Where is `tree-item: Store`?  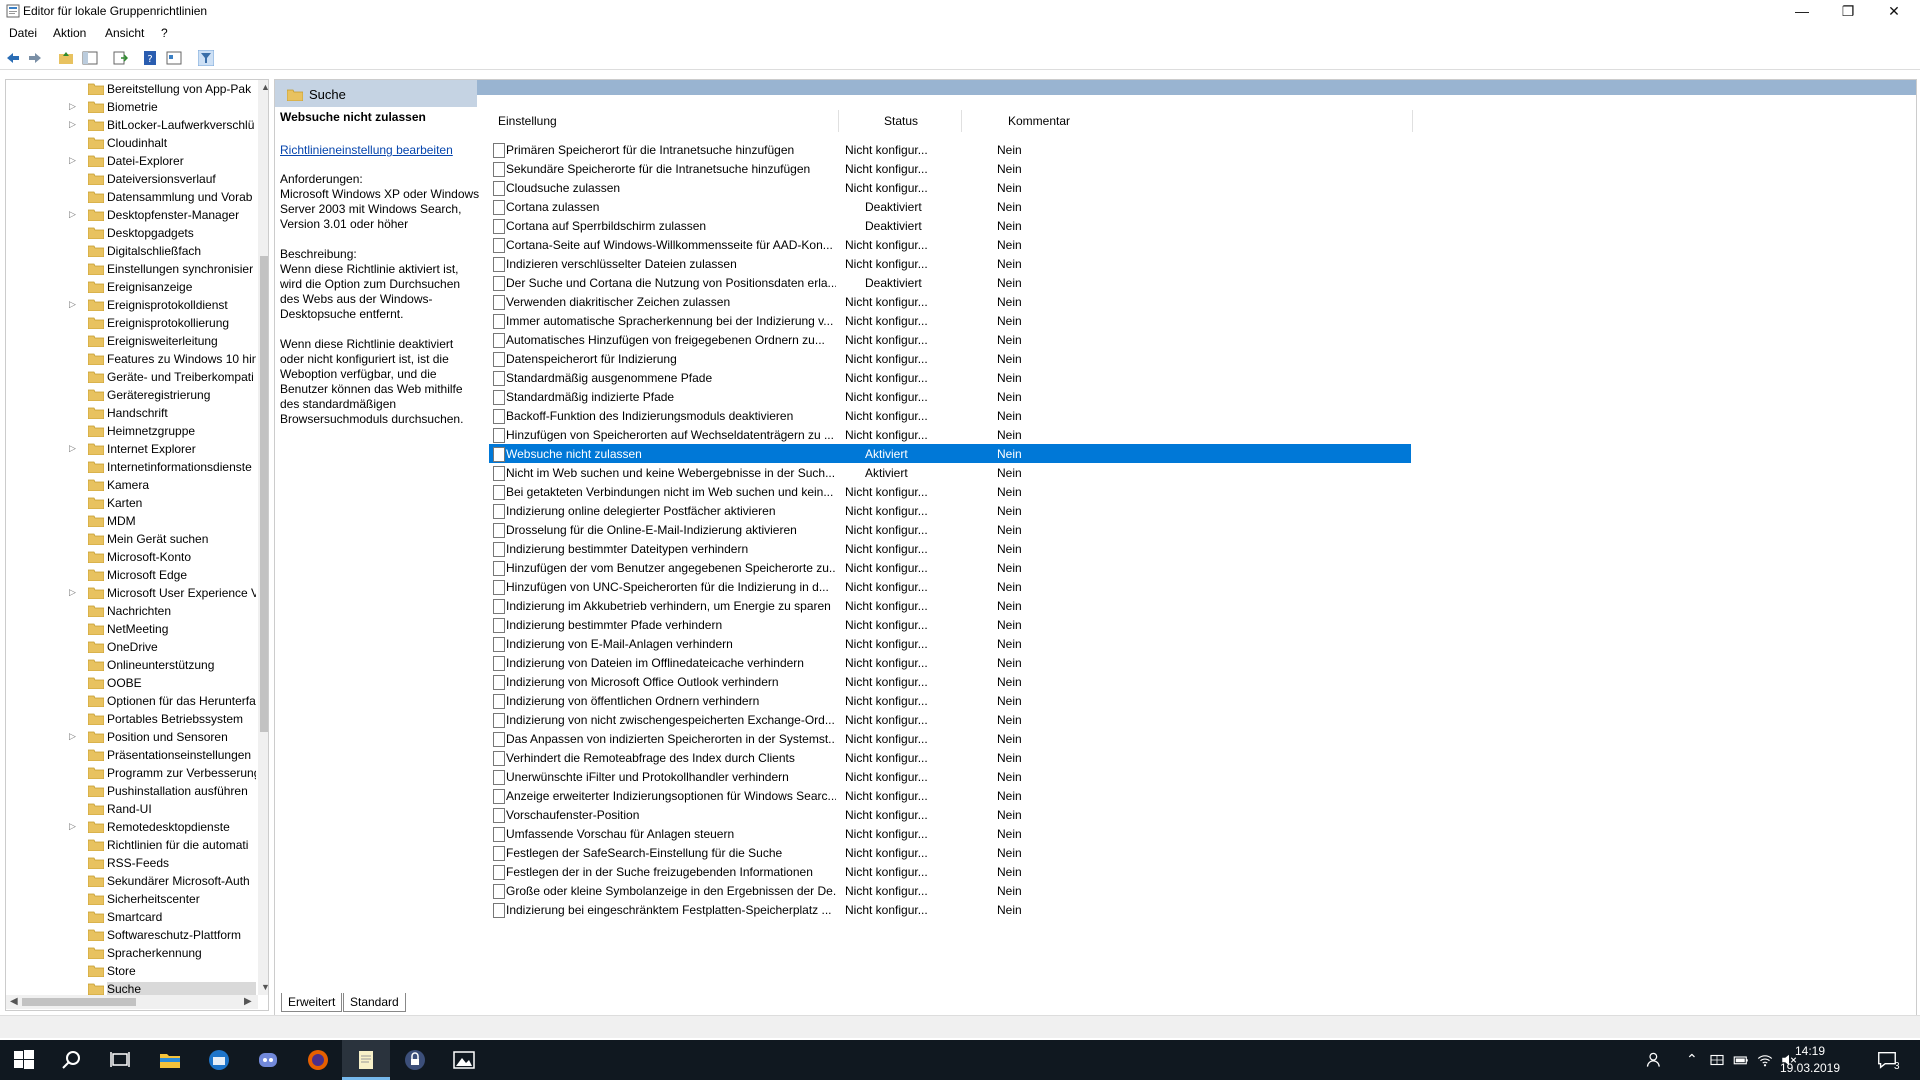 tree-item: Store is located at coordinates (131, 971).